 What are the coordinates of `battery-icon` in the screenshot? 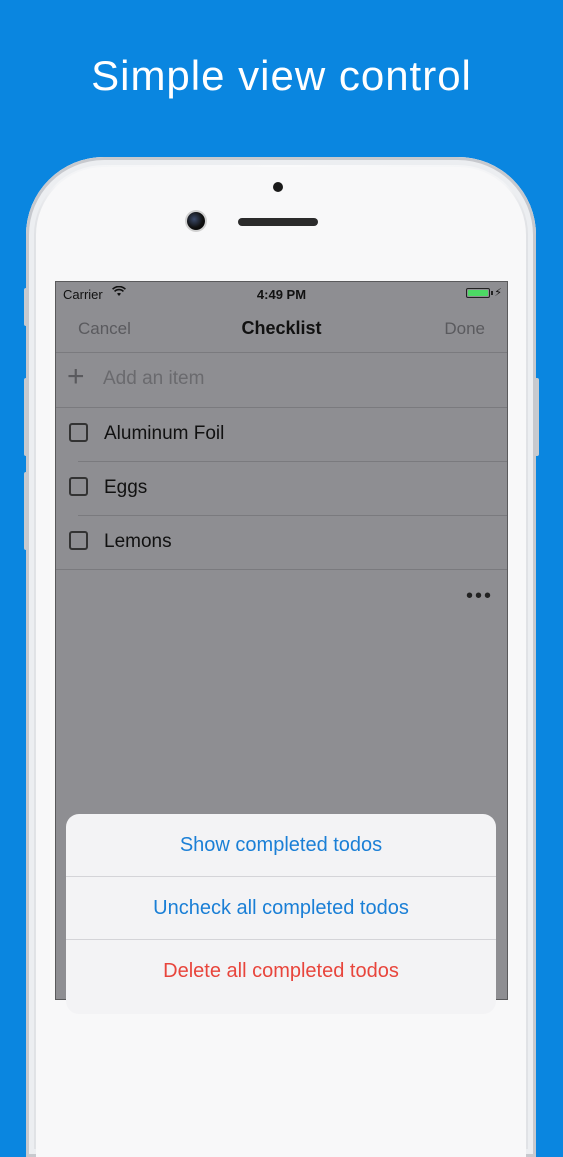 It's located at (478, 293).